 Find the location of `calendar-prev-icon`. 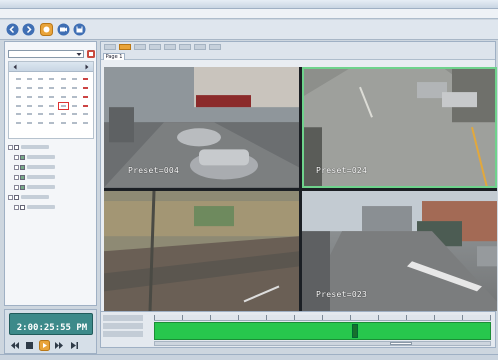

calendar-prev-icon is located at coordinates (15, 67).